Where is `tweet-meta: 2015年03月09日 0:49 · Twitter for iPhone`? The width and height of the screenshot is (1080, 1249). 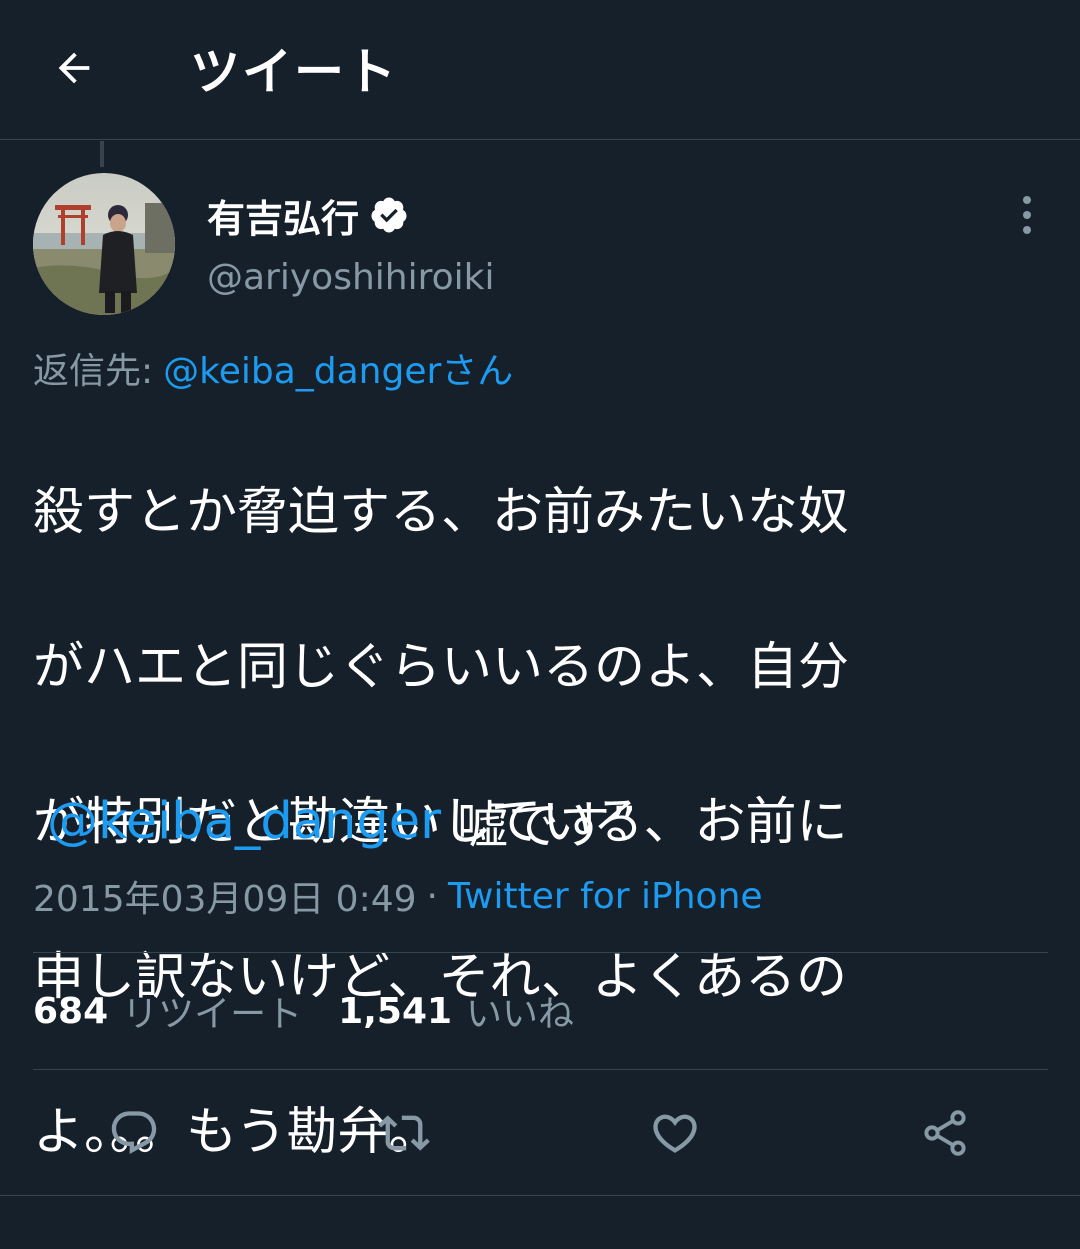
tweet-meta: 2015年03月09日 0:49 · Twitter for iPhone is located at coordinates (398, 896).